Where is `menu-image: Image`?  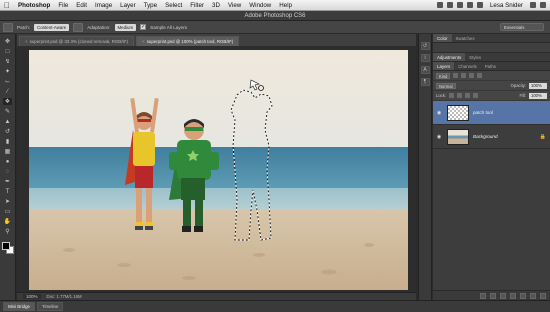 menu-image: Image is located at coordinates (103, 5).